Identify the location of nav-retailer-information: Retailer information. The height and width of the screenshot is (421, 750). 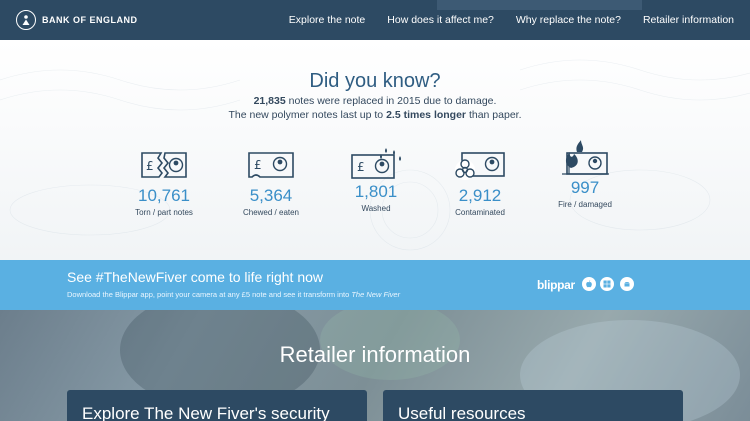
(688, 20).